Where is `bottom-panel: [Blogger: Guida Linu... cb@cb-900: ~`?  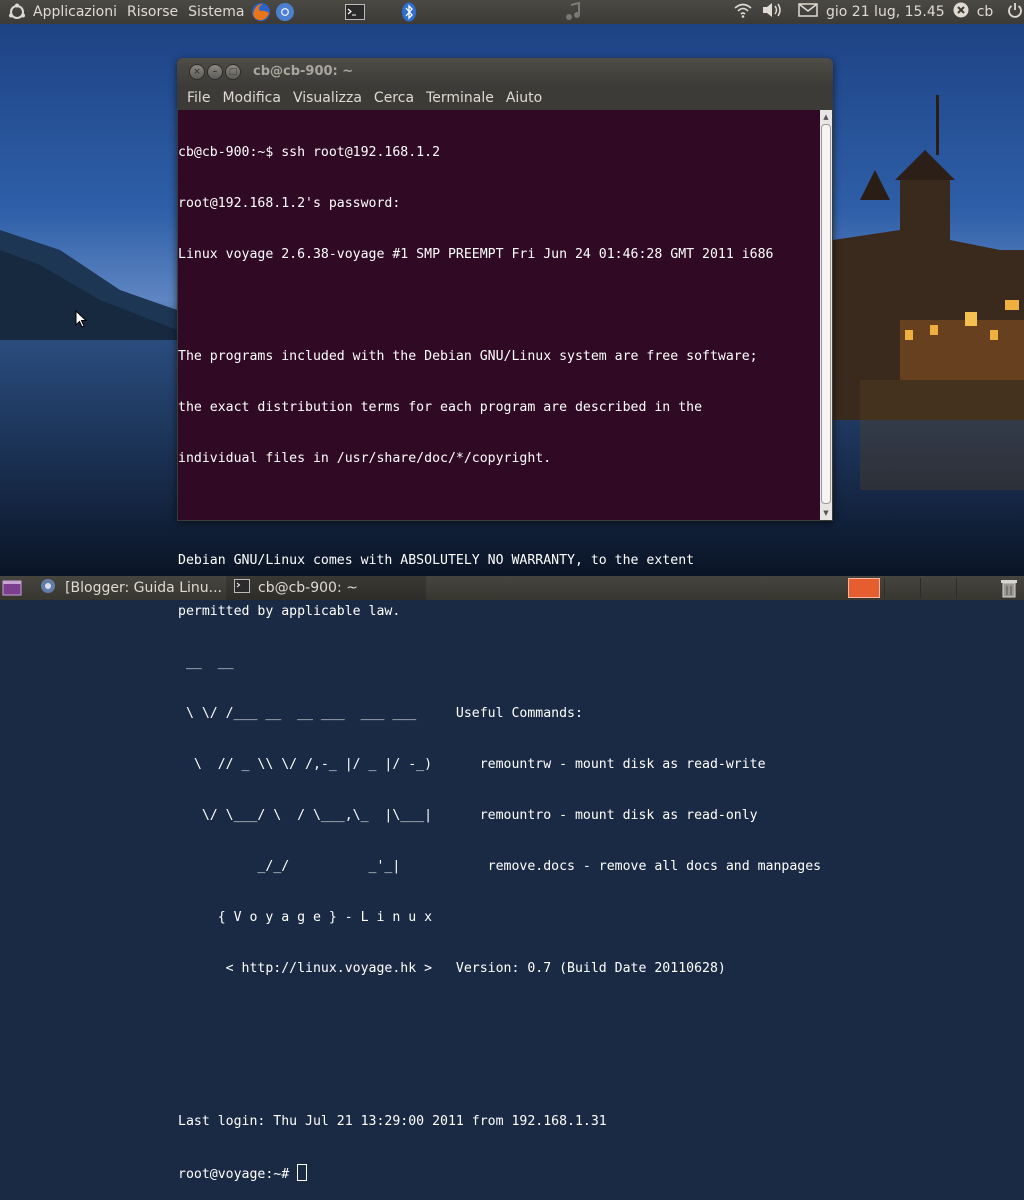
bottom-panel: [Blogger: Guida Linu... cb@cb-900: ~ is located at coordinates (512, 588).